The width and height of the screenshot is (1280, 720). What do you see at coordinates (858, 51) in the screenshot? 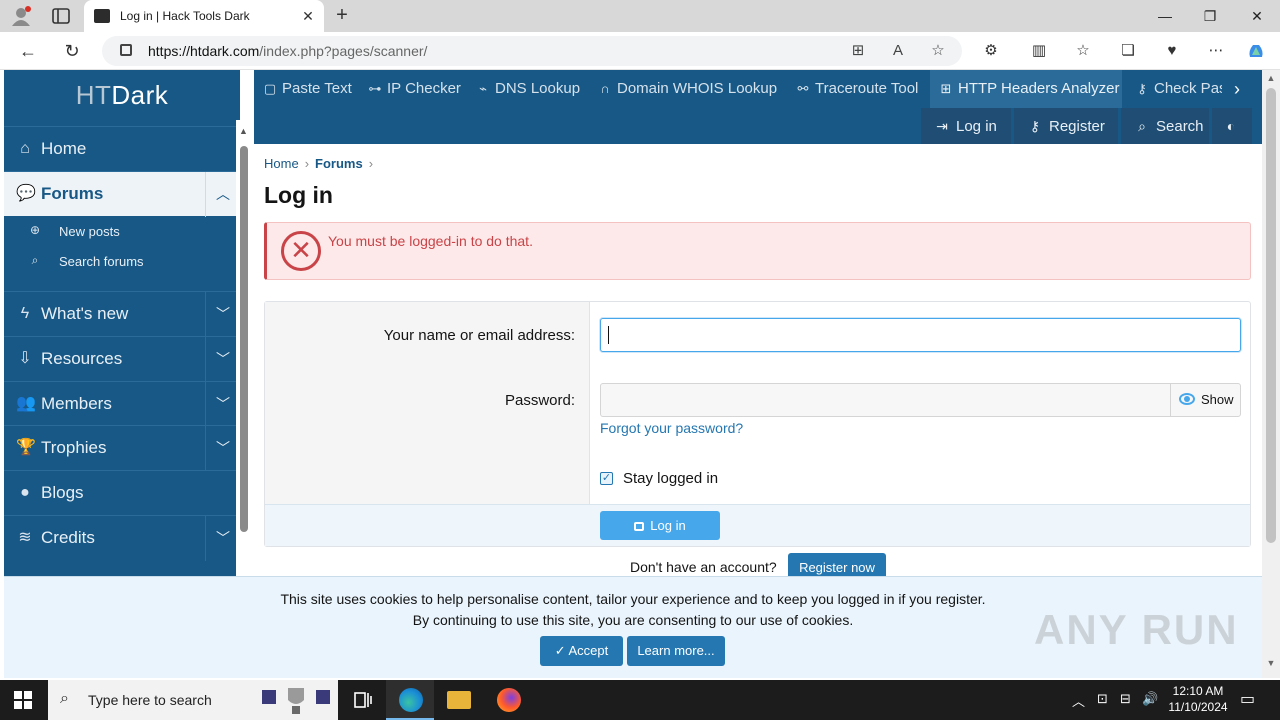
I see `app-available-icon: ⊞` at bounding box center [858, 51].